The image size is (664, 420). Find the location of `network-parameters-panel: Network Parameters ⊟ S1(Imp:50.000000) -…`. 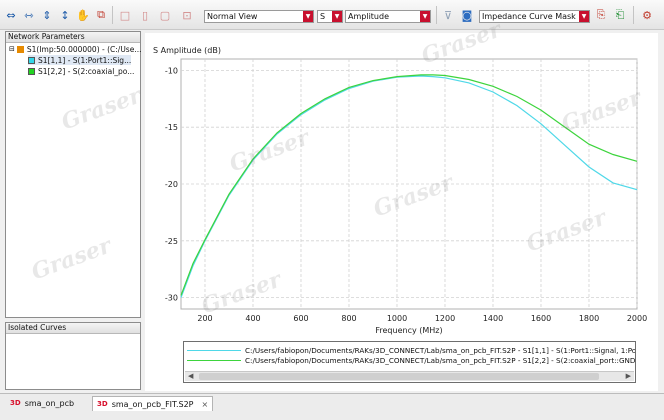

network-parameters-panel: Network Parameters ⊟ S1(Imp:50.000000) -… is located at coordinates (73, 174).